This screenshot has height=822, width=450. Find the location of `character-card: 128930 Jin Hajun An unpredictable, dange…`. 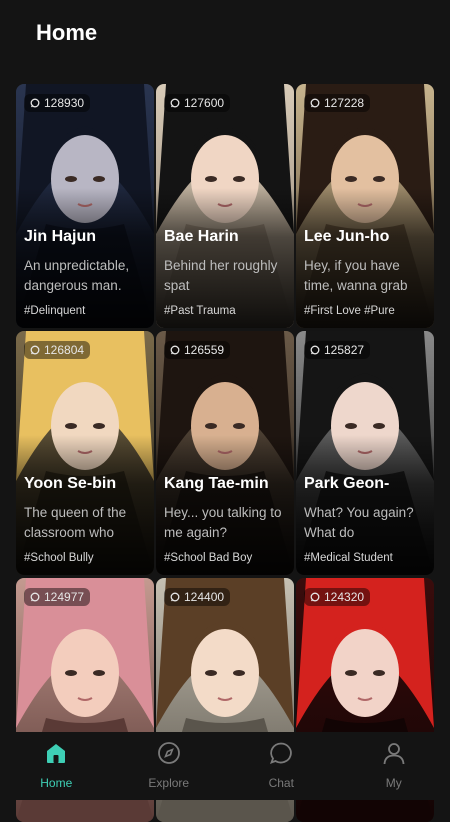

character-card: 128930 Jin Hajun An unpredictable, dange… is located at coordinates (85, 206).